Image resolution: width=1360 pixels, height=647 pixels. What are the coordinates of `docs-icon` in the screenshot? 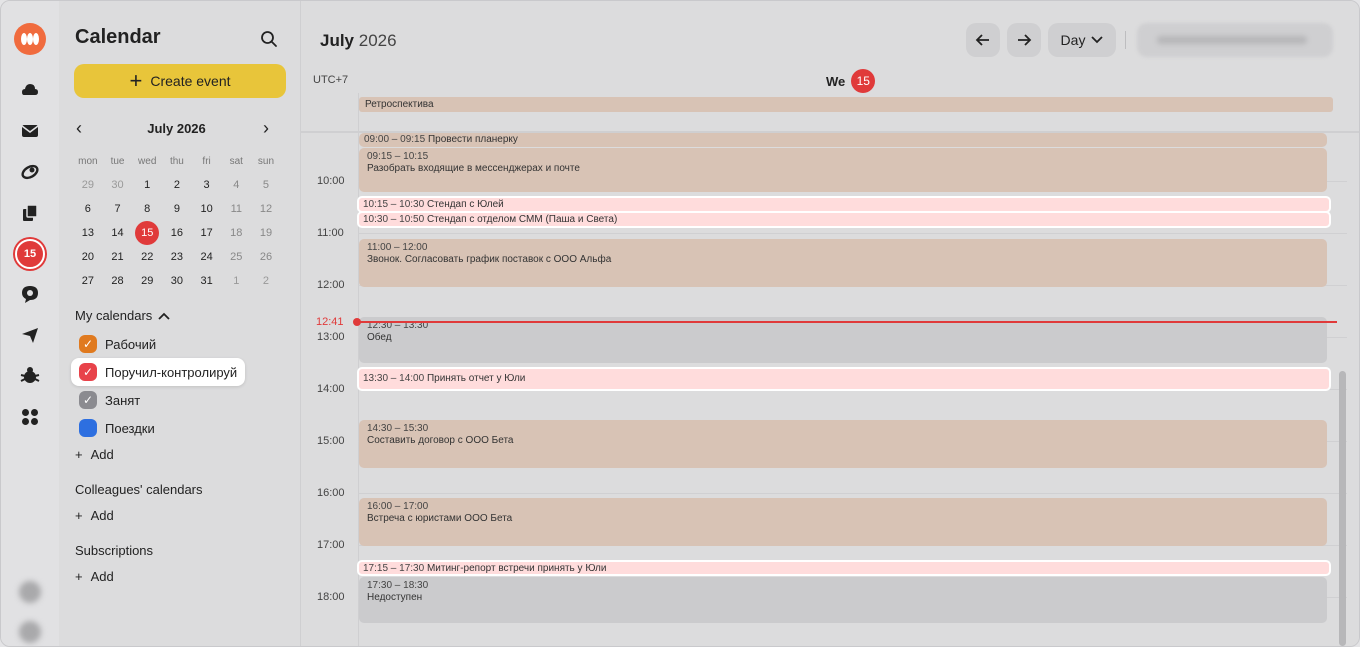 It's located at (30, 213).